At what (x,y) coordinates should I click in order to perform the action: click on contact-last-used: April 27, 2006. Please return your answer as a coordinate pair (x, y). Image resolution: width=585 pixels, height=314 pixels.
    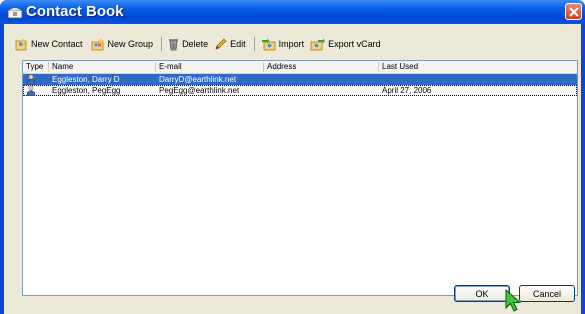
    Looking at the image, I should click on (407, 90).